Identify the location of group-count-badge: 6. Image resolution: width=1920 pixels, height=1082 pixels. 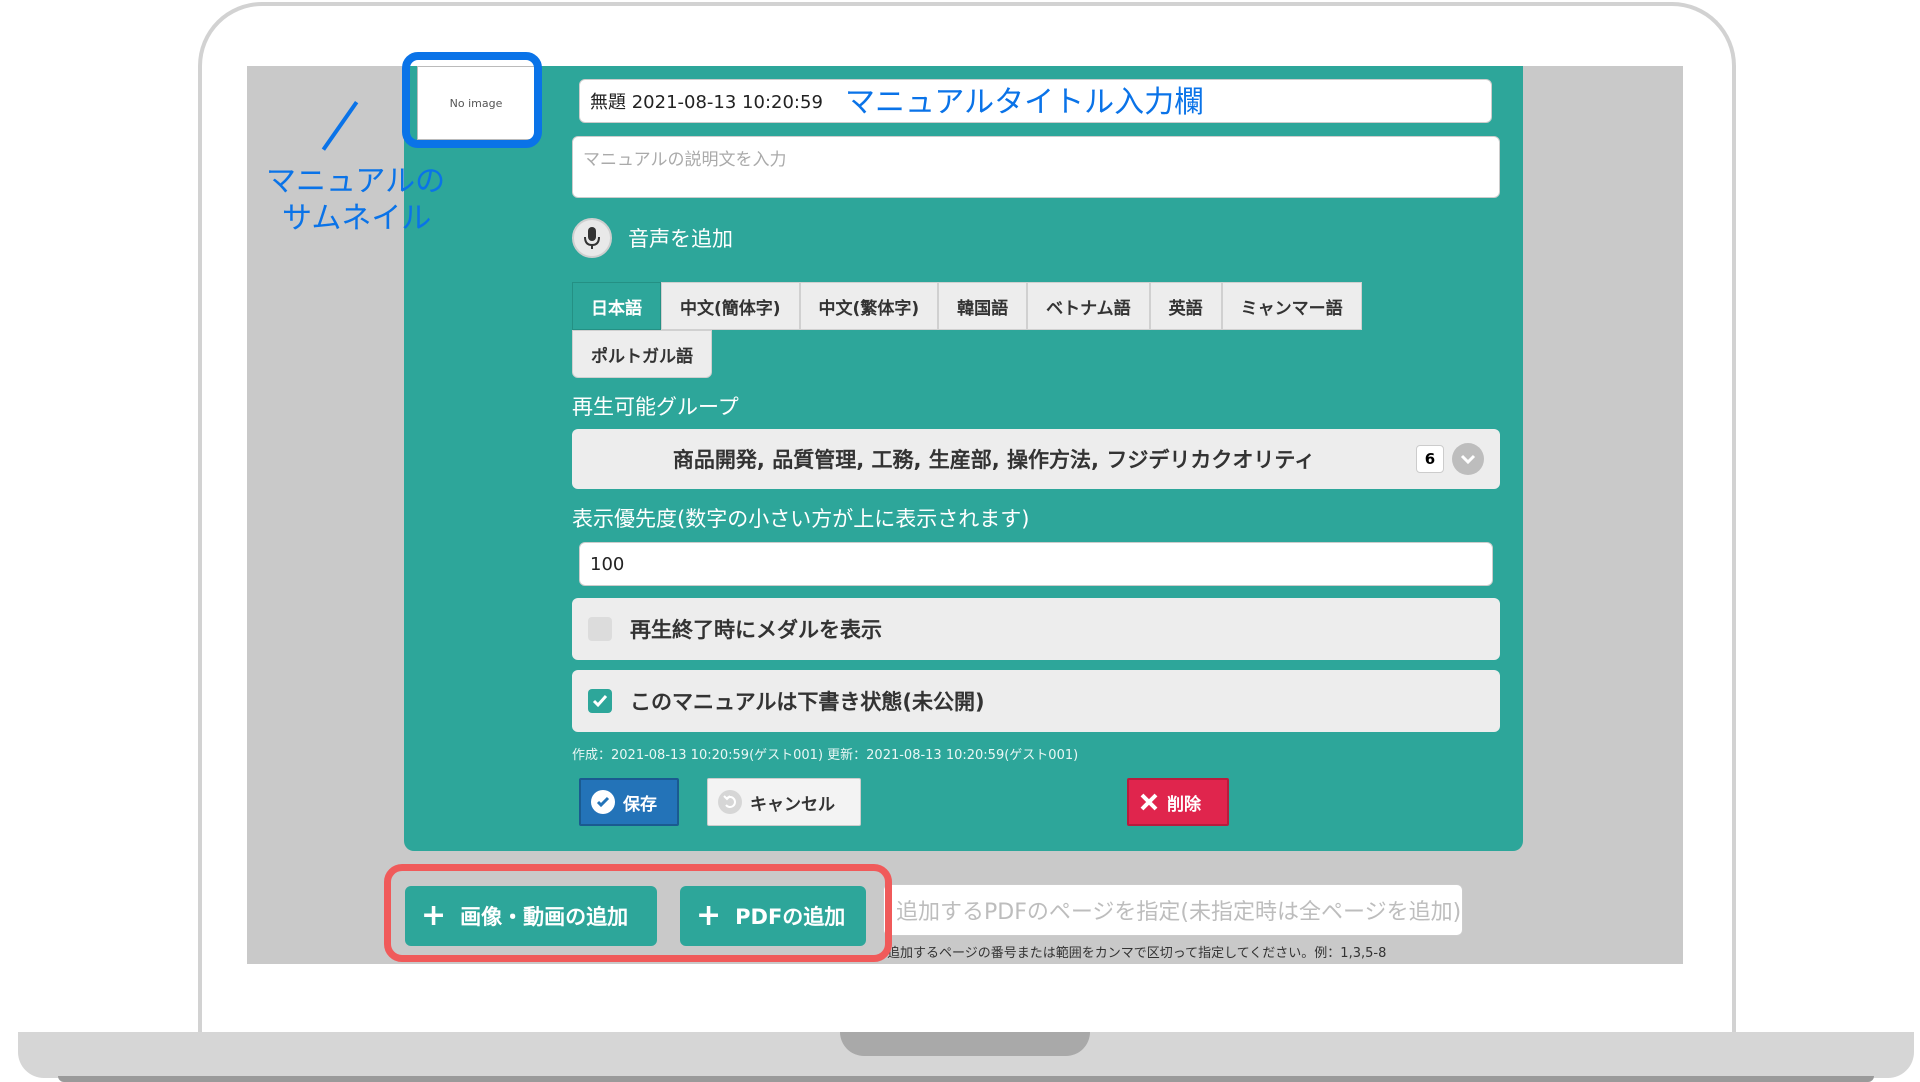
(1430, 459).